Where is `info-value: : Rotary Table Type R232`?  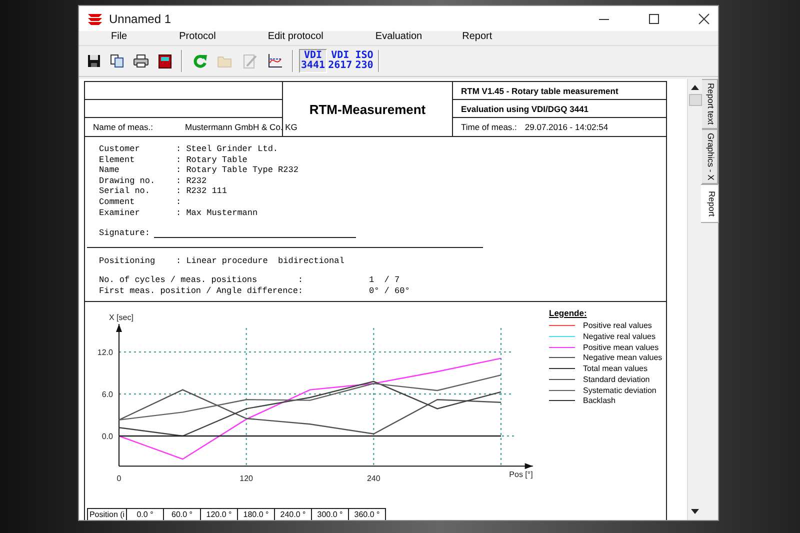
info-value: : Rotary Table Type R232 is located at coordinates (237, 170).